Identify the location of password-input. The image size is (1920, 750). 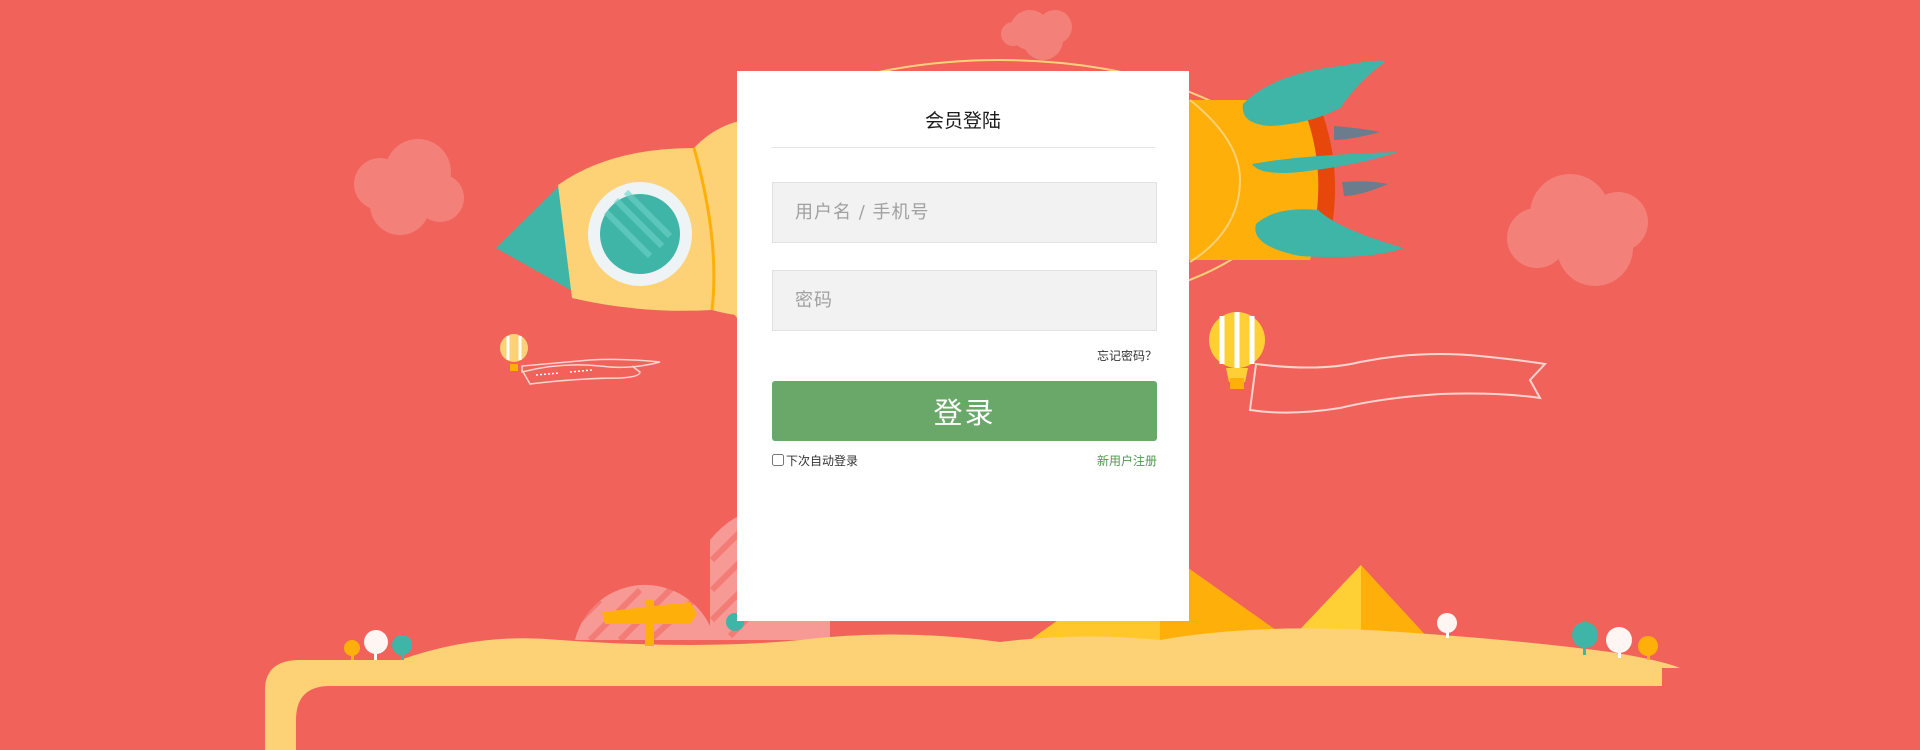
(964, 300).